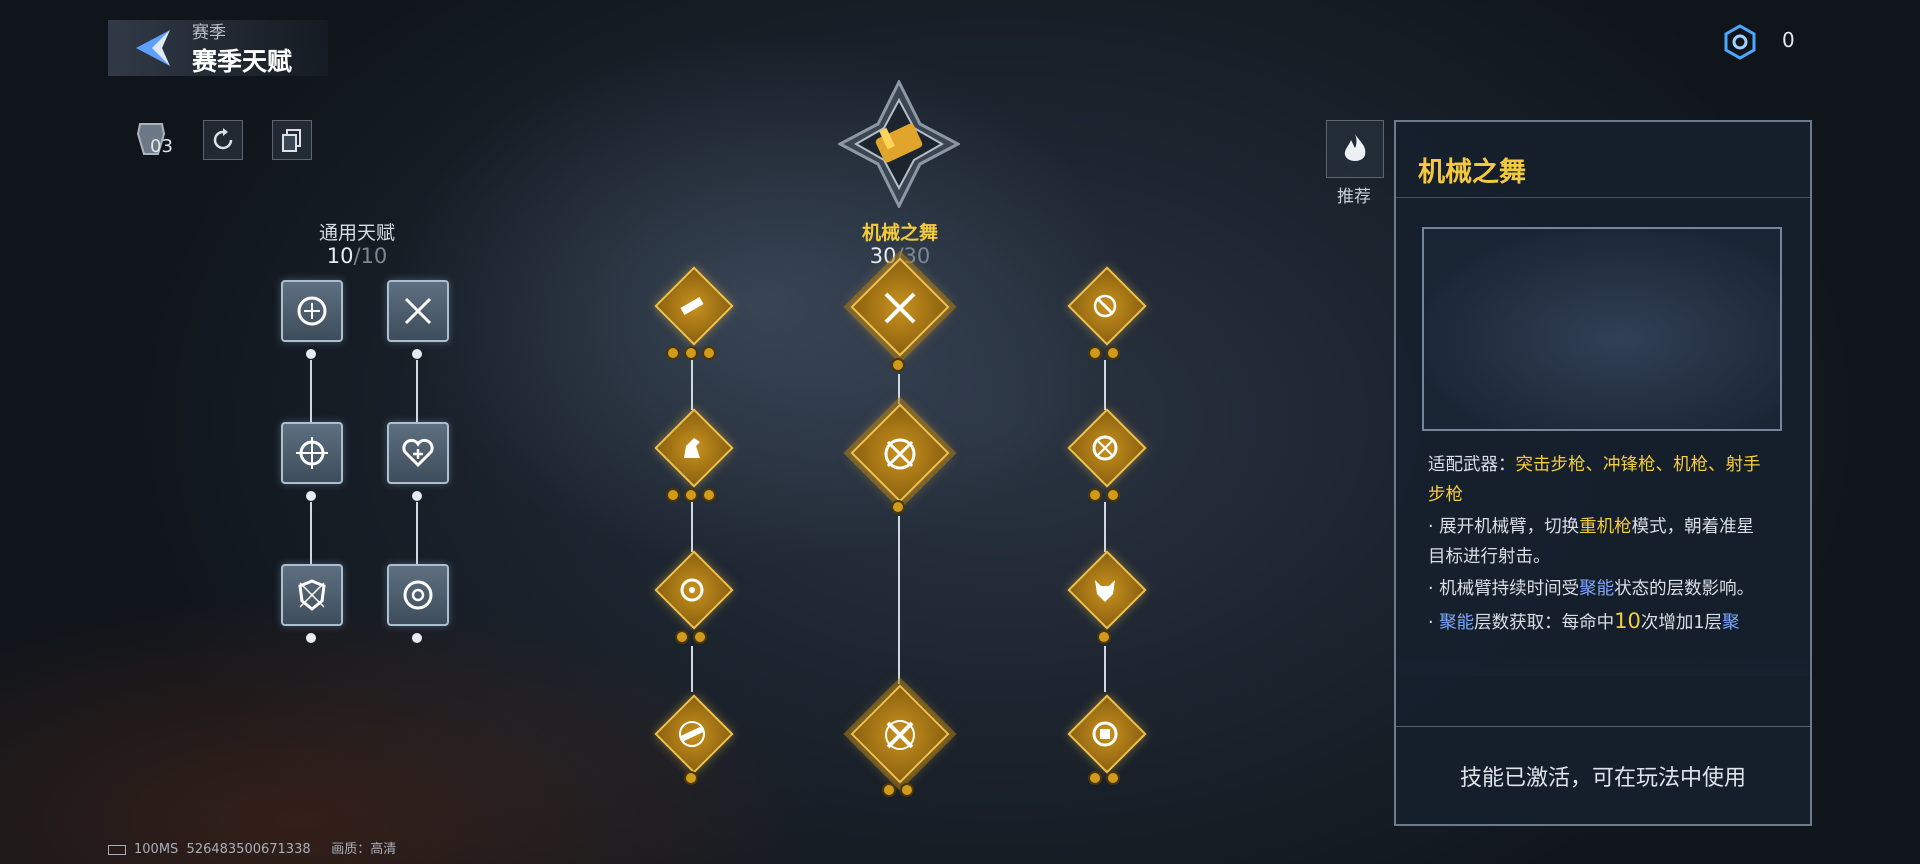  What do you see at coordinates (900, 308) in the screenshot?
I see `blades-icon` at bounding box center [900, 308].